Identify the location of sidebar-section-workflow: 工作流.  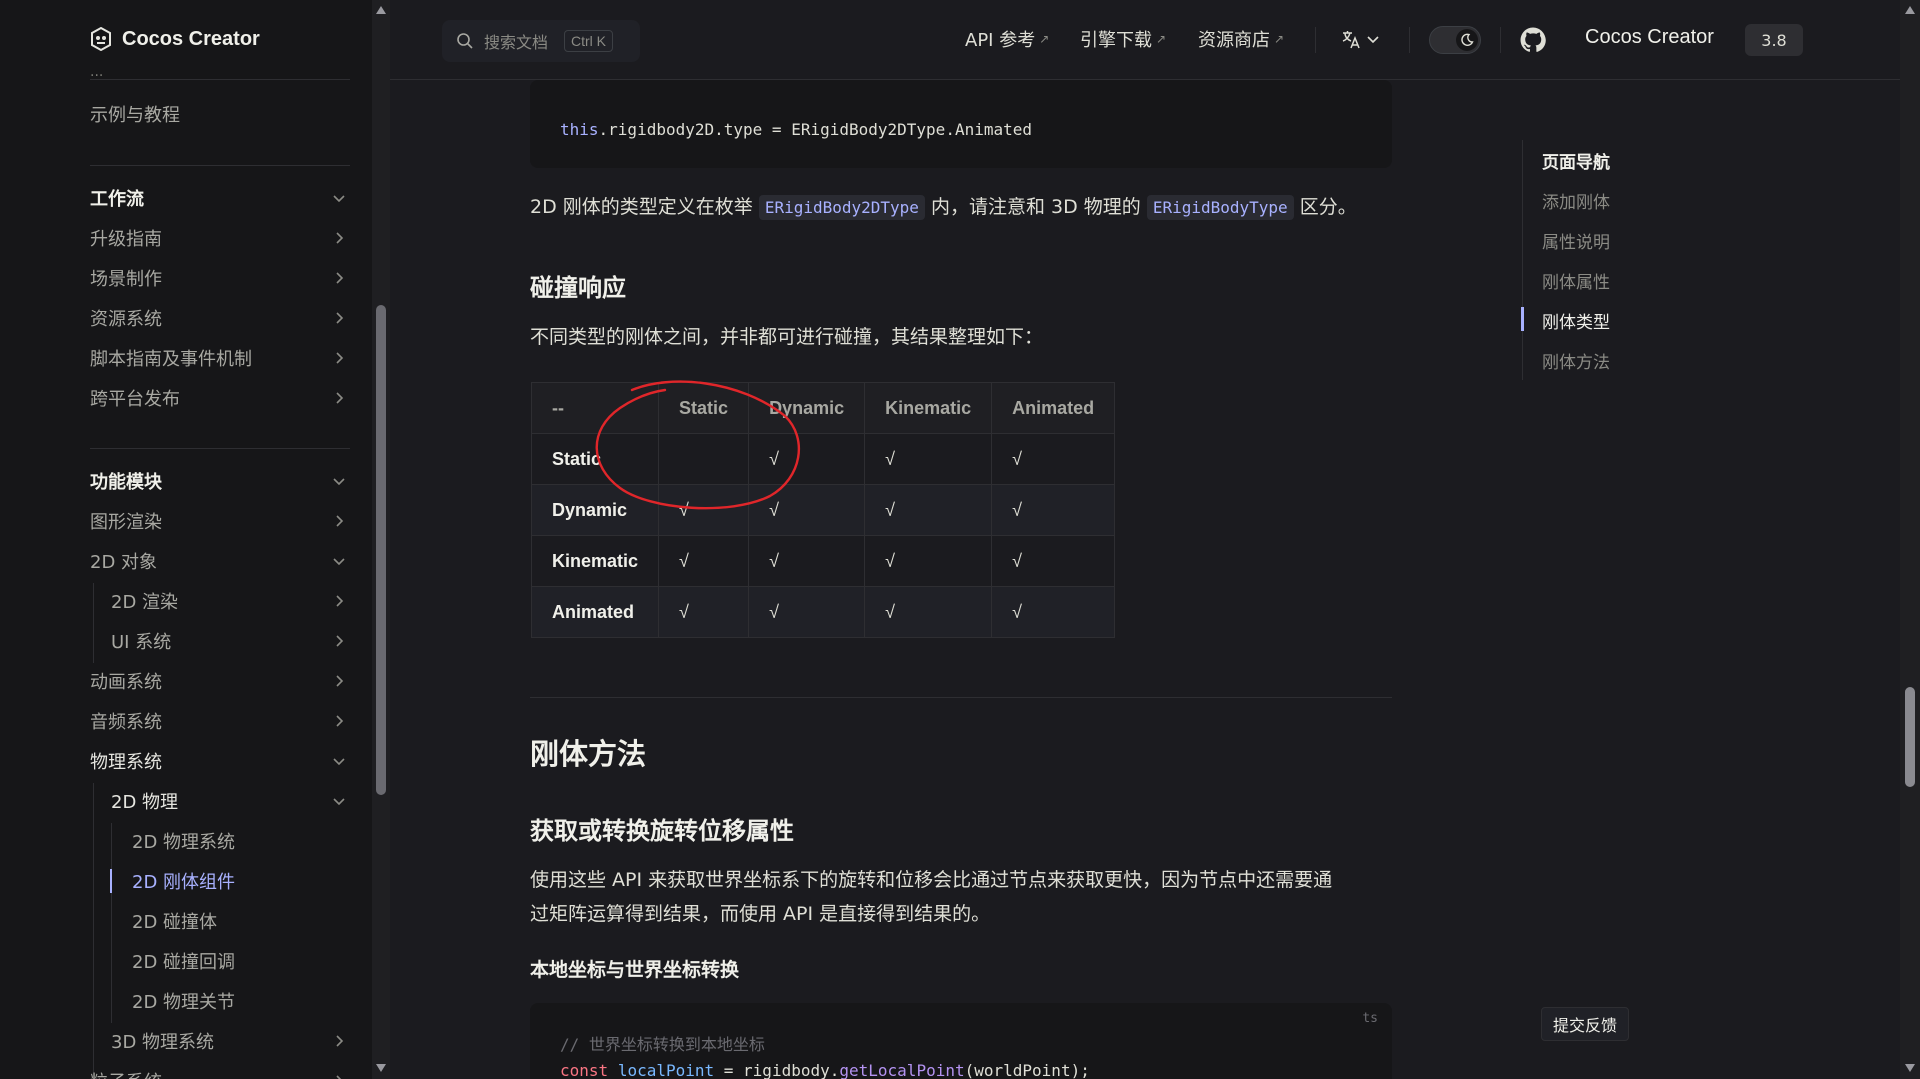
(220, 198).